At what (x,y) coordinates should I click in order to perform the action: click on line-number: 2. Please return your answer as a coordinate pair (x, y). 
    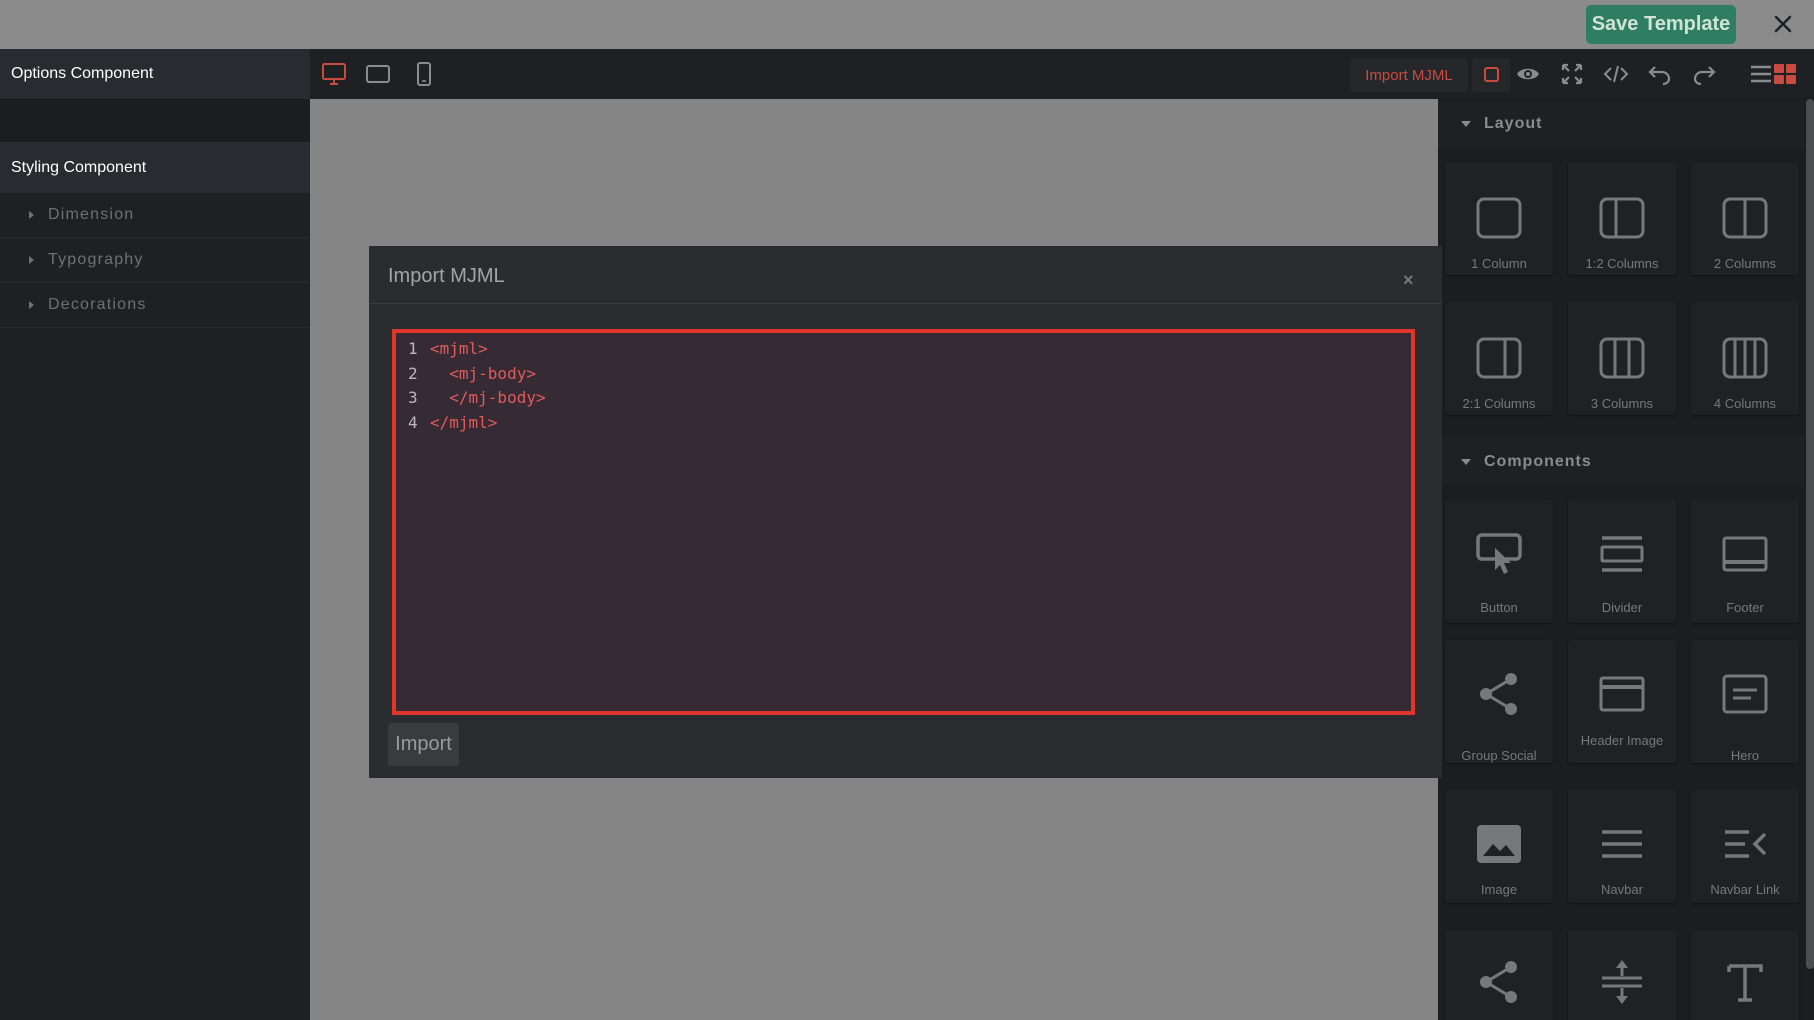
    Looking at the image, I should click on (413, 373).